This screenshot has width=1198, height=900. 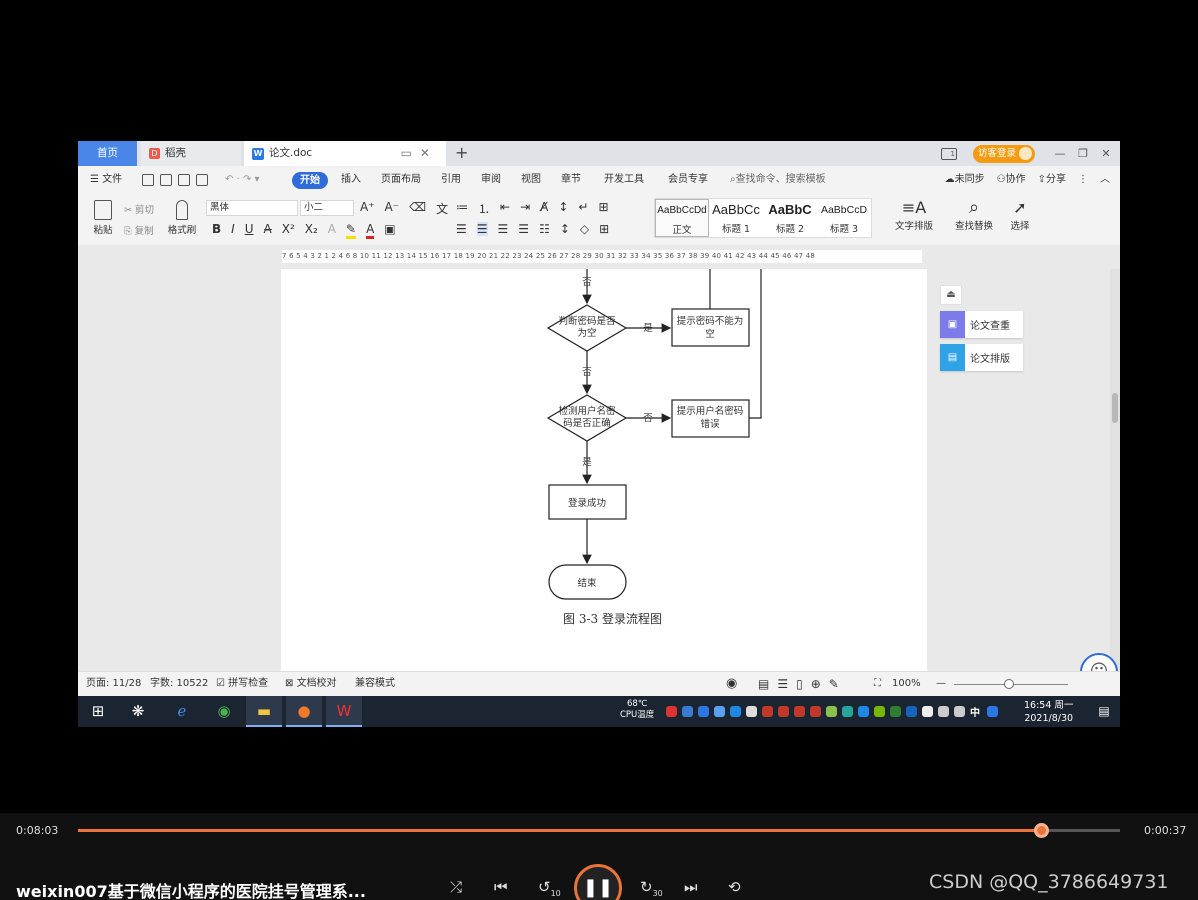 What do you see at coordinates (525, 208) in the screenshot?
I see `increase-indent-icon: ⇥` at bounding box center [525, 208].